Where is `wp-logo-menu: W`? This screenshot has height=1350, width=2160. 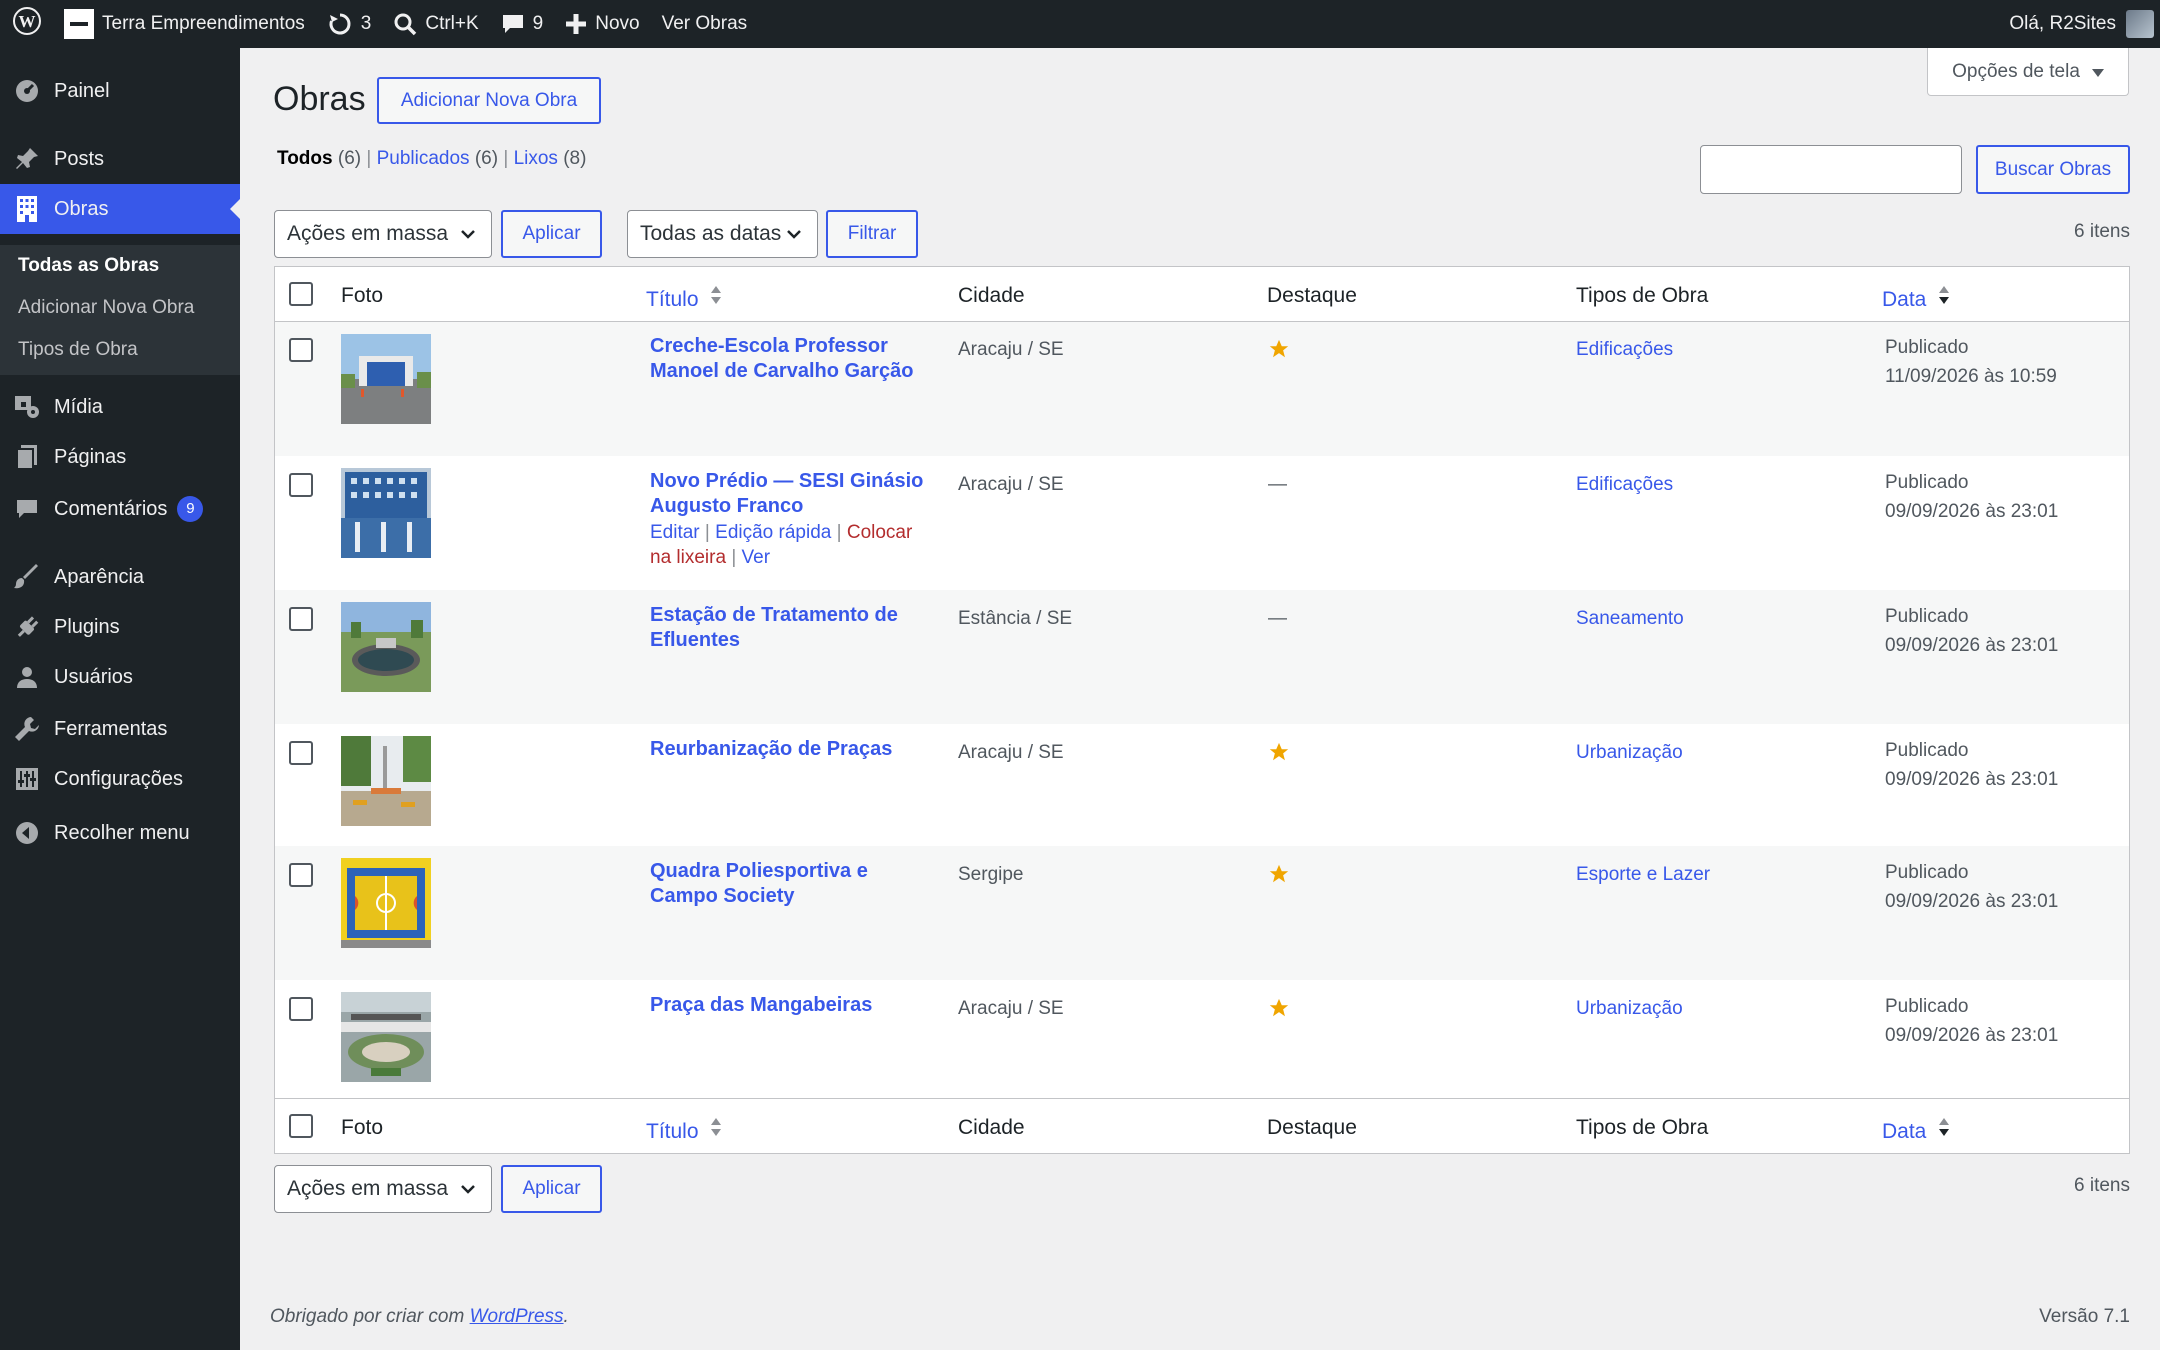
wp-logo-menu: W is located at coordinates (26, 24).